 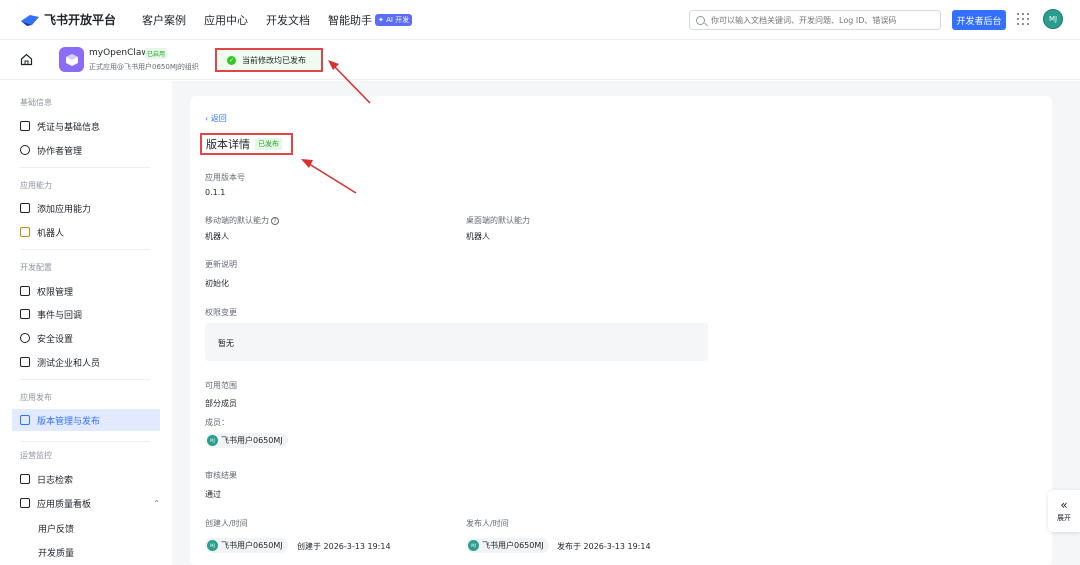 I want to click on sidebar-item-label: 协作者管理, so click(x=60, y=151).